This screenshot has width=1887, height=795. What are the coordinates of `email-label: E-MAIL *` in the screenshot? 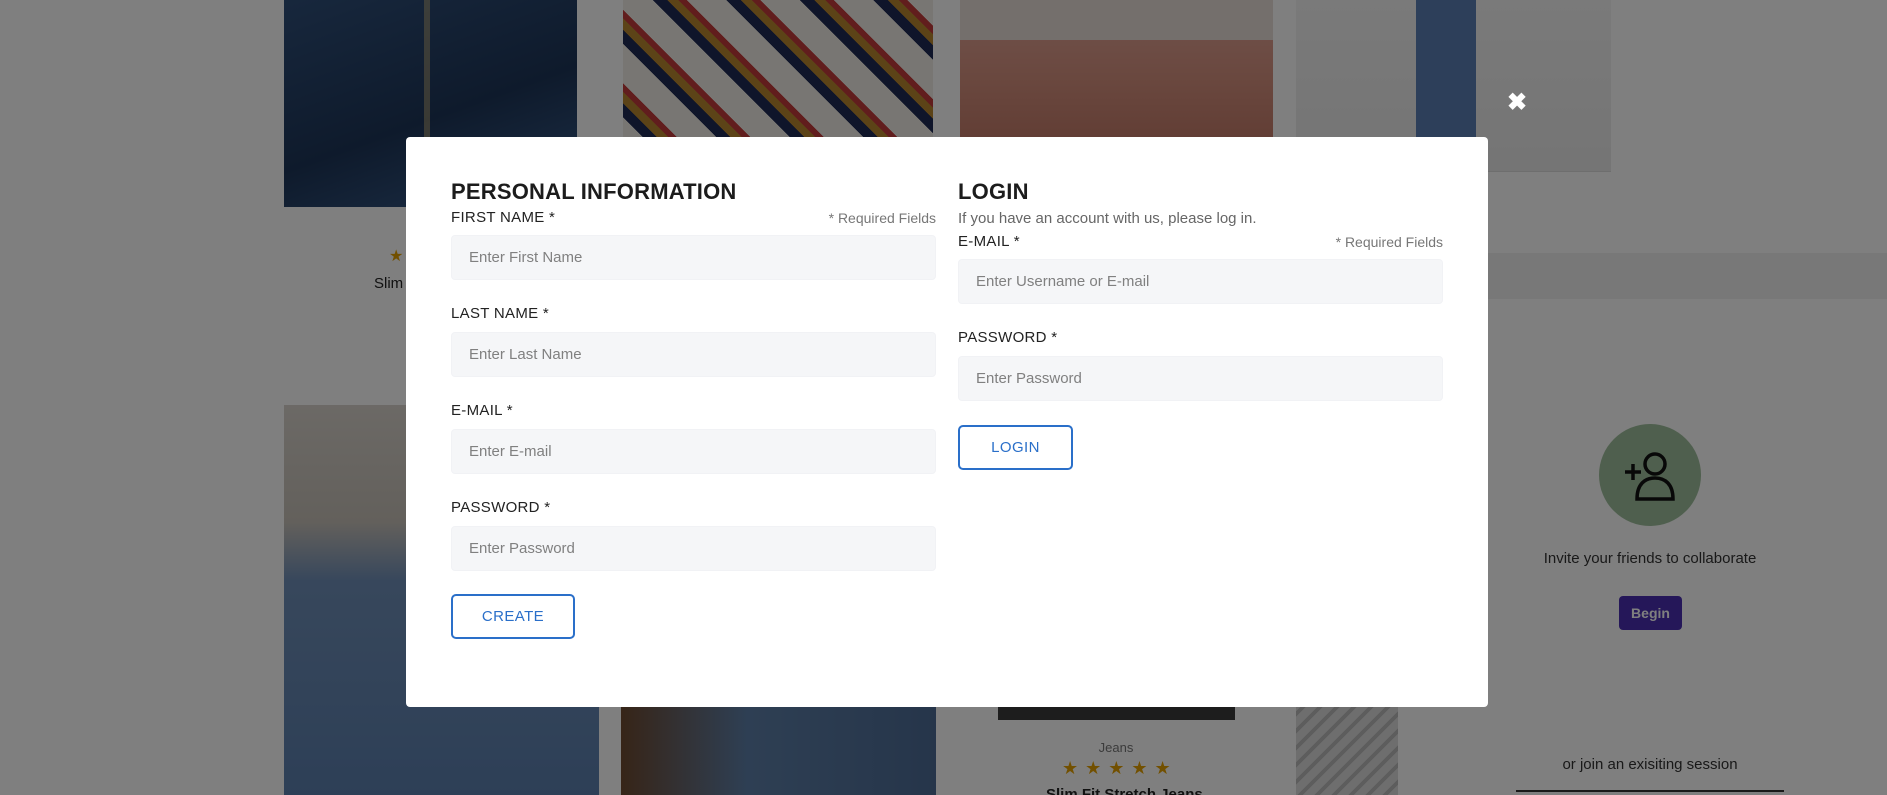 It's located at (482, 410).